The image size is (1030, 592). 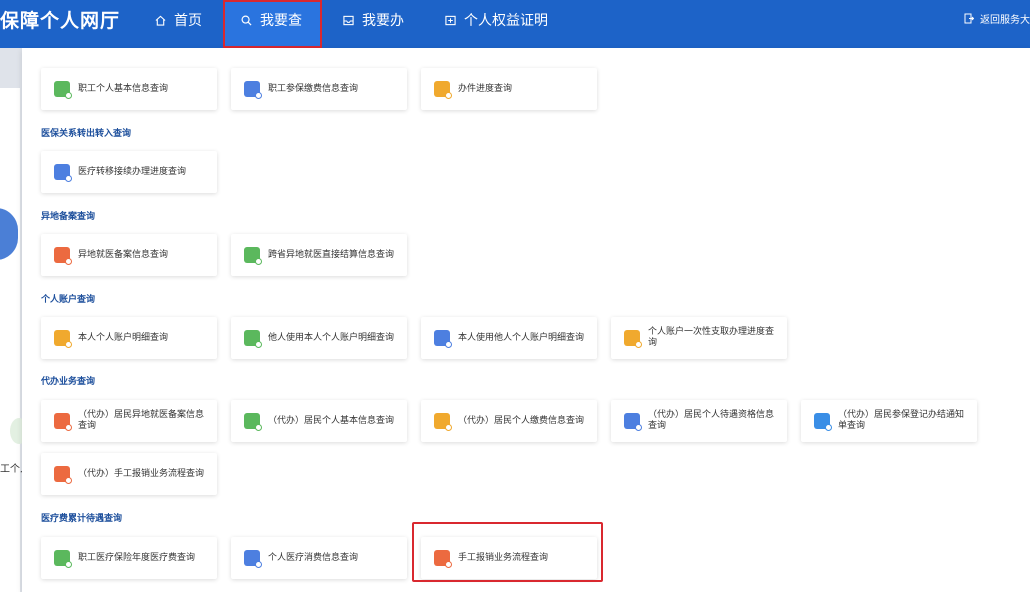 I want to click on query-card-label: 职工医疗保险年度医疗费查询, so click(x=137, y=557).